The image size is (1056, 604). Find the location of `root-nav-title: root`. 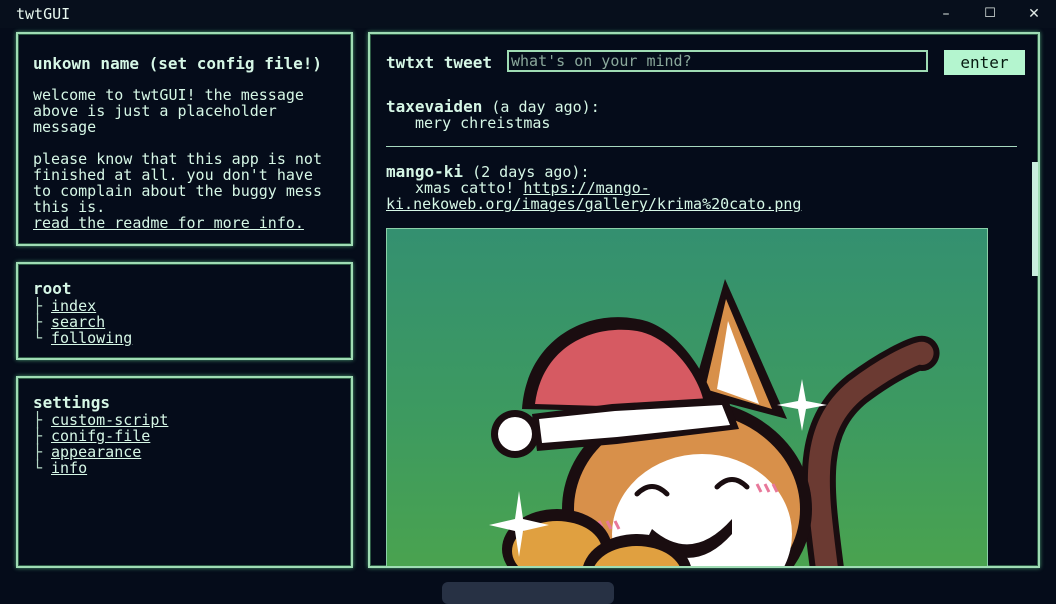

root-nav-title: root is located at coordinates (52, 288).